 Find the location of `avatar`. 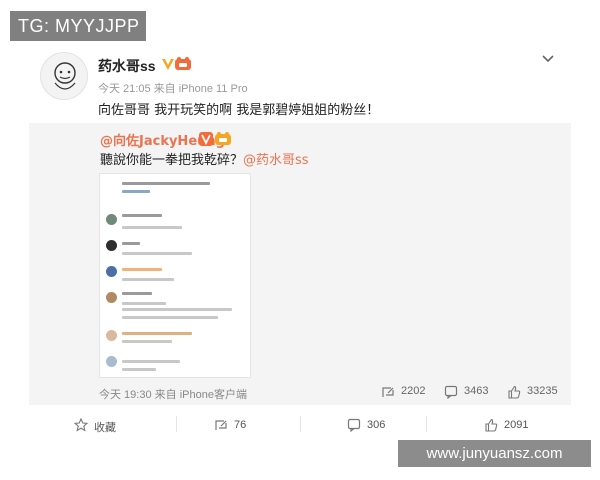

avatar is located at coordinates (64, 76).